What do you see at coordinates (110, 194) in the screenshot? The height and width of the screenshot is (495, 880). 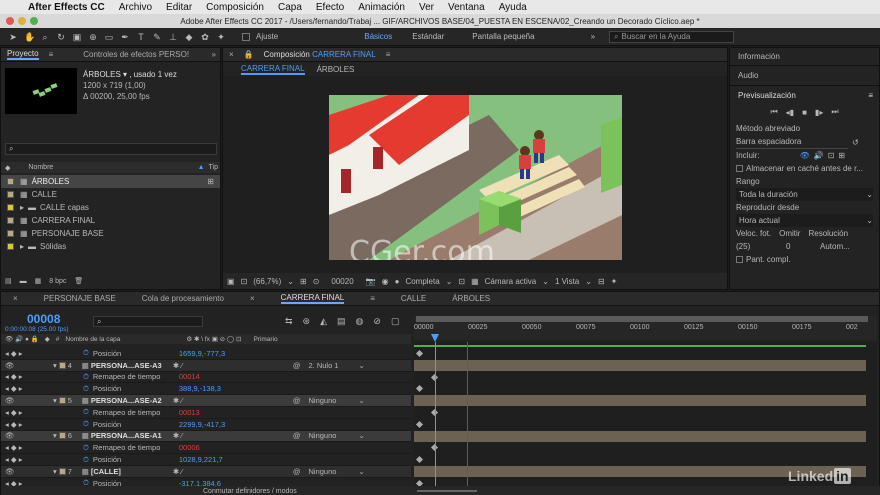 I see `list-item: ▦ CALLE` at bounding box center [110, 194].